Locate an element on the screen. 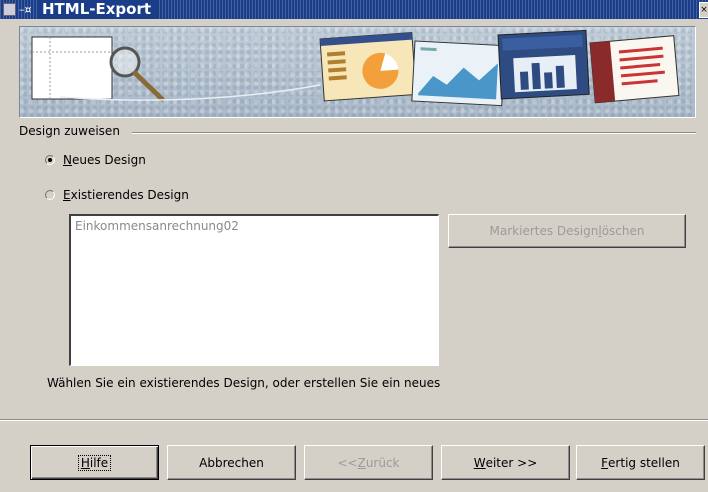 This screenshot has height=492, width=708. radio-new-design-label: Neues Design is located at coordinates (104, 160).